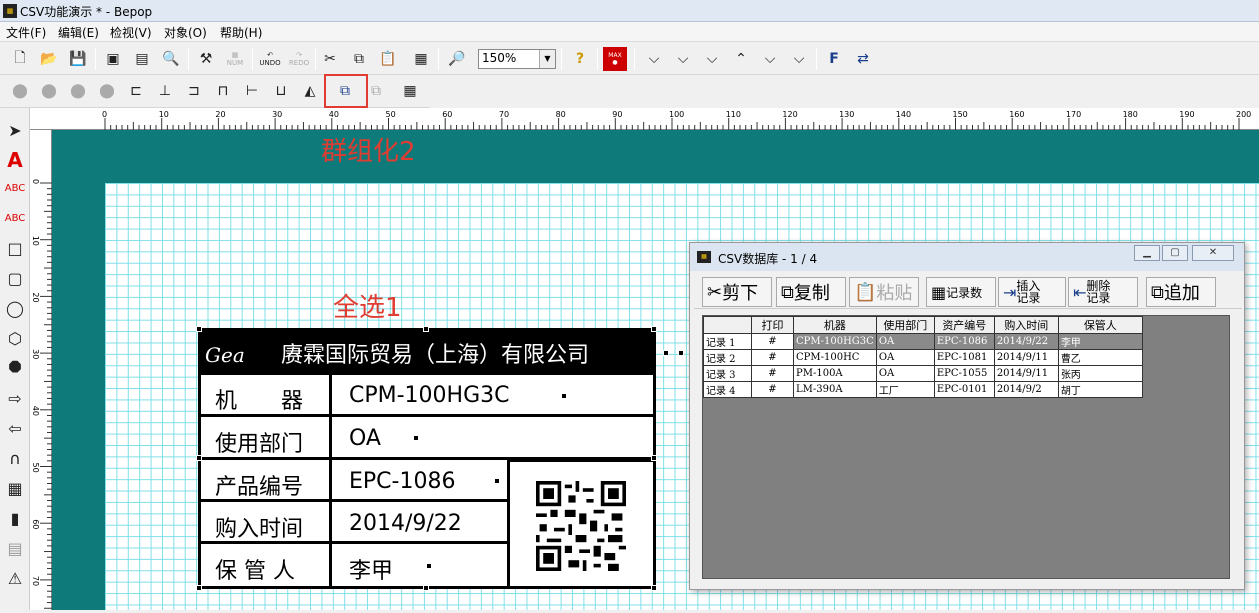  I want to click on column-header: 使用部门, so click(905, 325).